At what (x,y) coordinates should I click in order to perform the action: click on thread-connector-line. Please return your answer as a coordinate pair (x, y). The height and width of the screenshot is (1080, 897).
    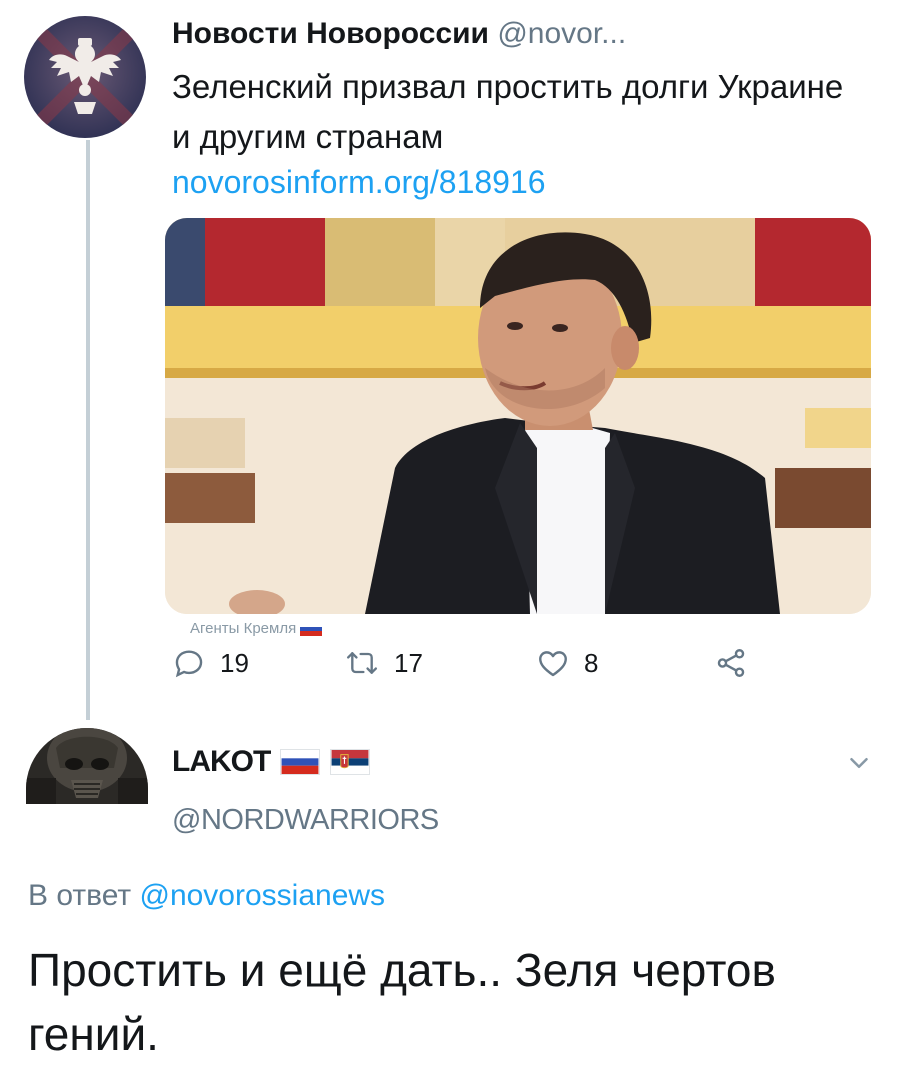
    Looking at the image, I should click on (88, 430).